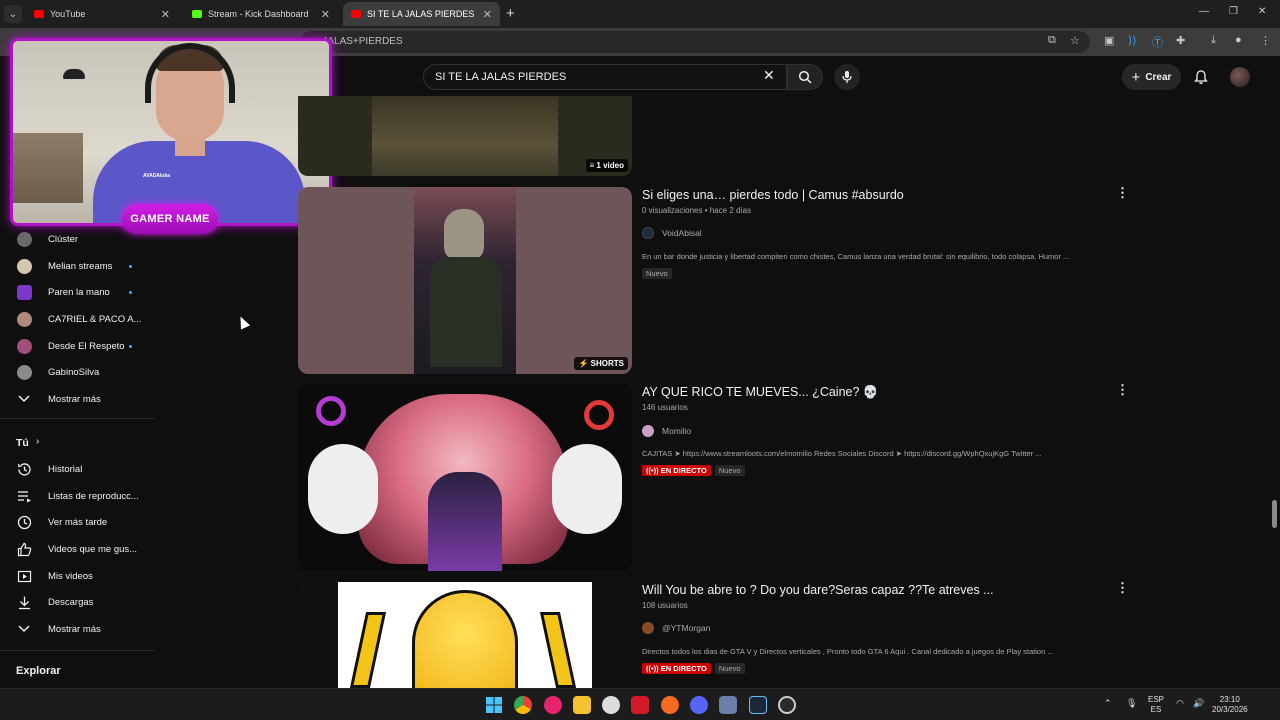 The image size is (1280, 720). What do you see at coordinates (510, 13) in the screenshot?
I see `new-tab-icon: +` at bounding box center [510, 13].